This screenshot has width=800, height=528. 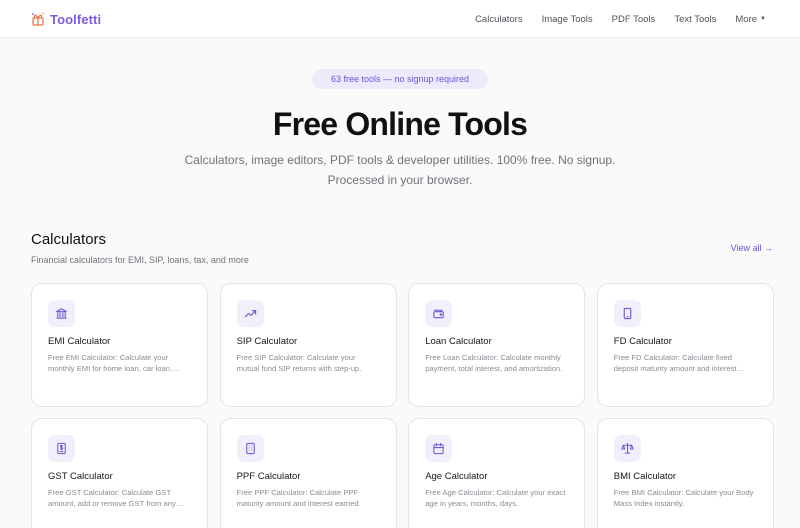 I want to click on card-title: EMI Calculator, so click(x=79, y=341).